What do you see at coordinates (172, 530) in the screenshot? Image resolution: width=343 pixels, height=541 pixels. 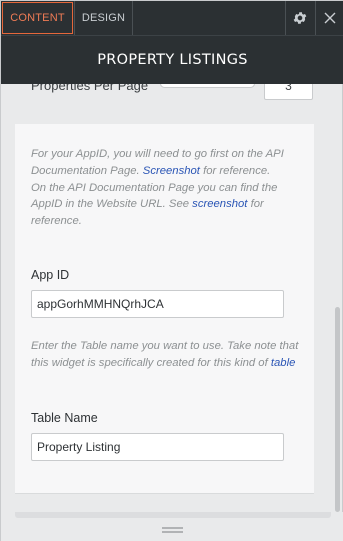 I see `resize-handle` at bounding box center [172, 530].